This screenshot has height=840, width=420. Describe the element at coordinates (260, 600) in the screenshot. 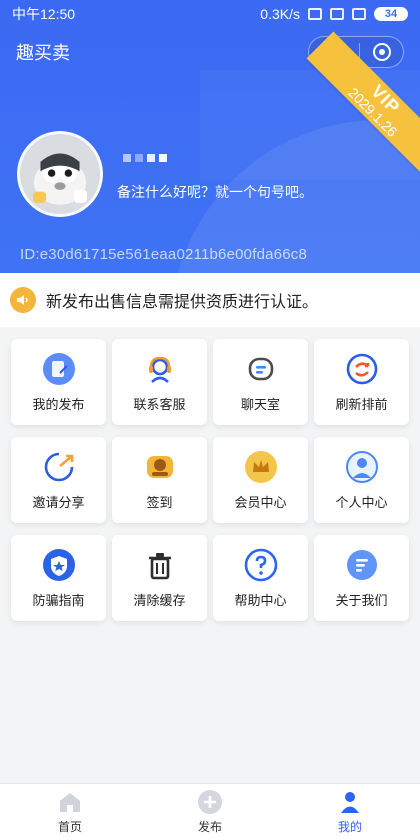

I see `grid-item-label: 帮助中心` at that location.